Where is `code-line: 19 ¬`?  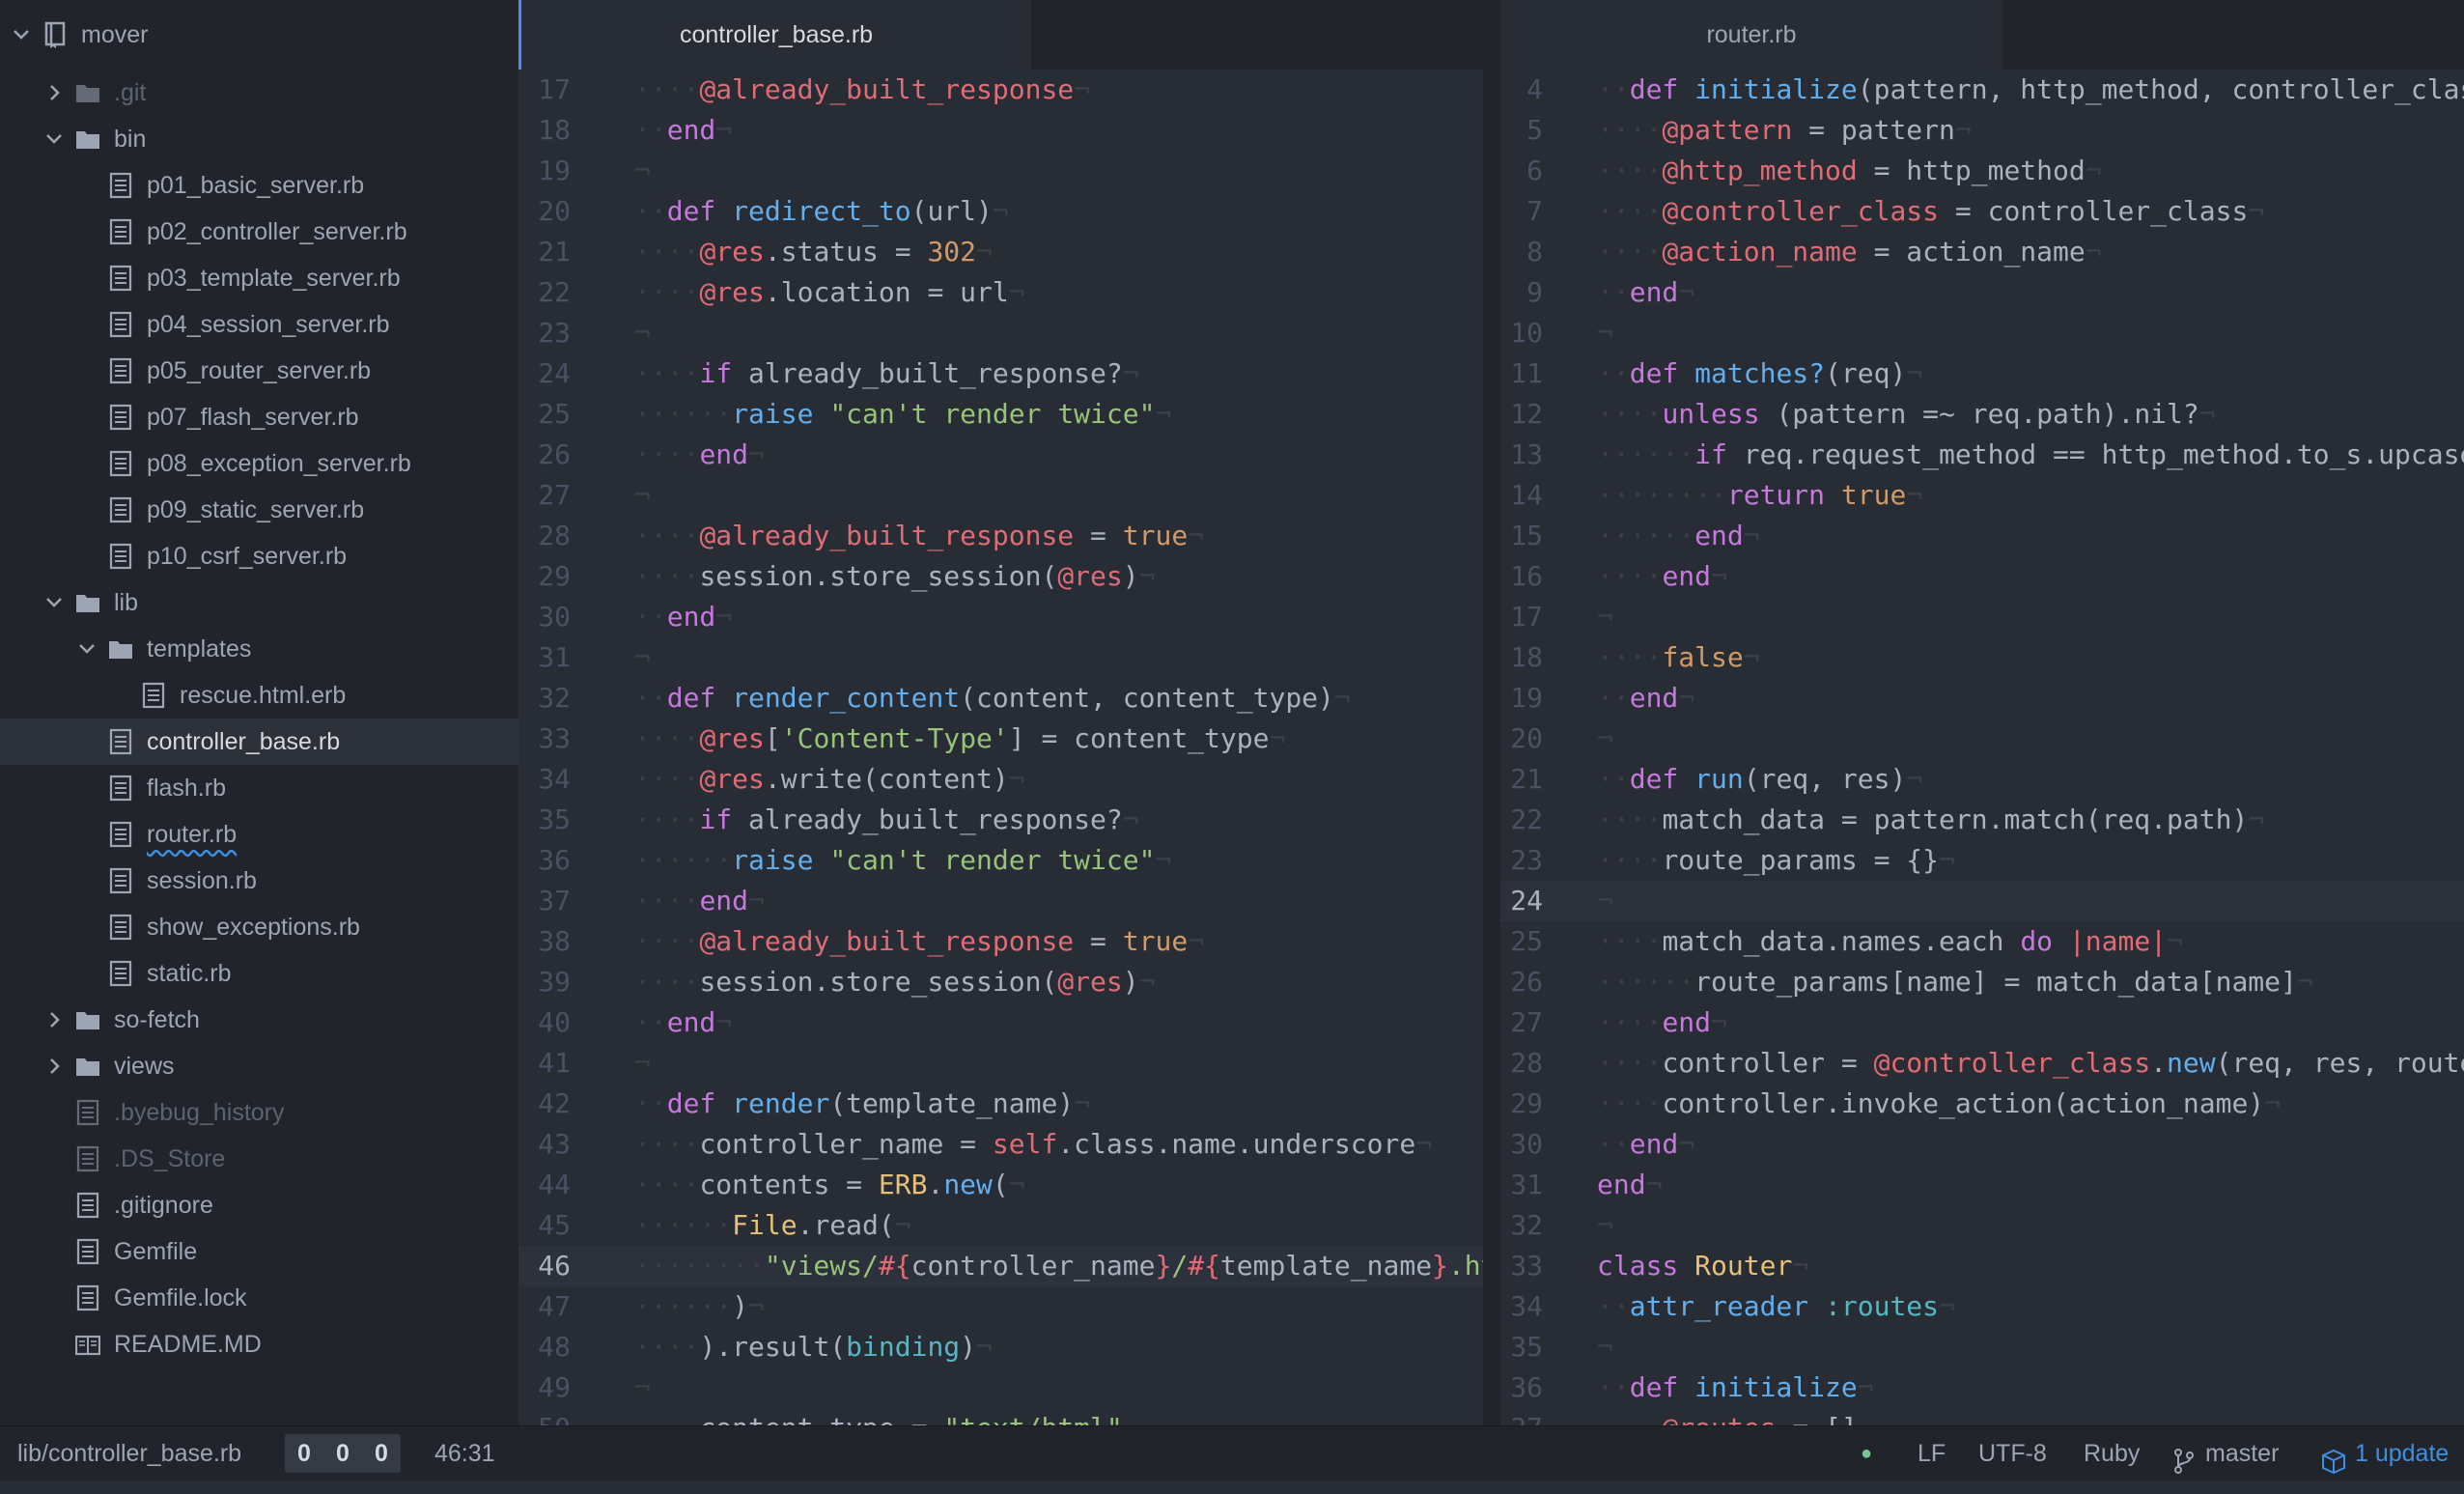
code-line: 19 ¬ is located at coordinates (1001, 171).